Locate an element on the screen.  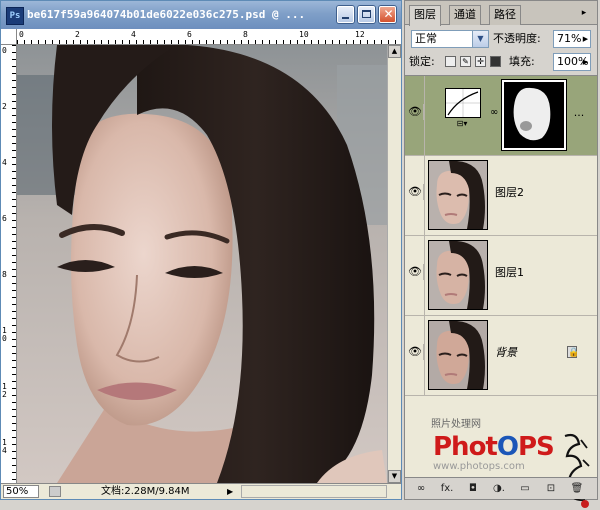
scroll-down-arrow: ▼ is located at coordinates (394, 476).